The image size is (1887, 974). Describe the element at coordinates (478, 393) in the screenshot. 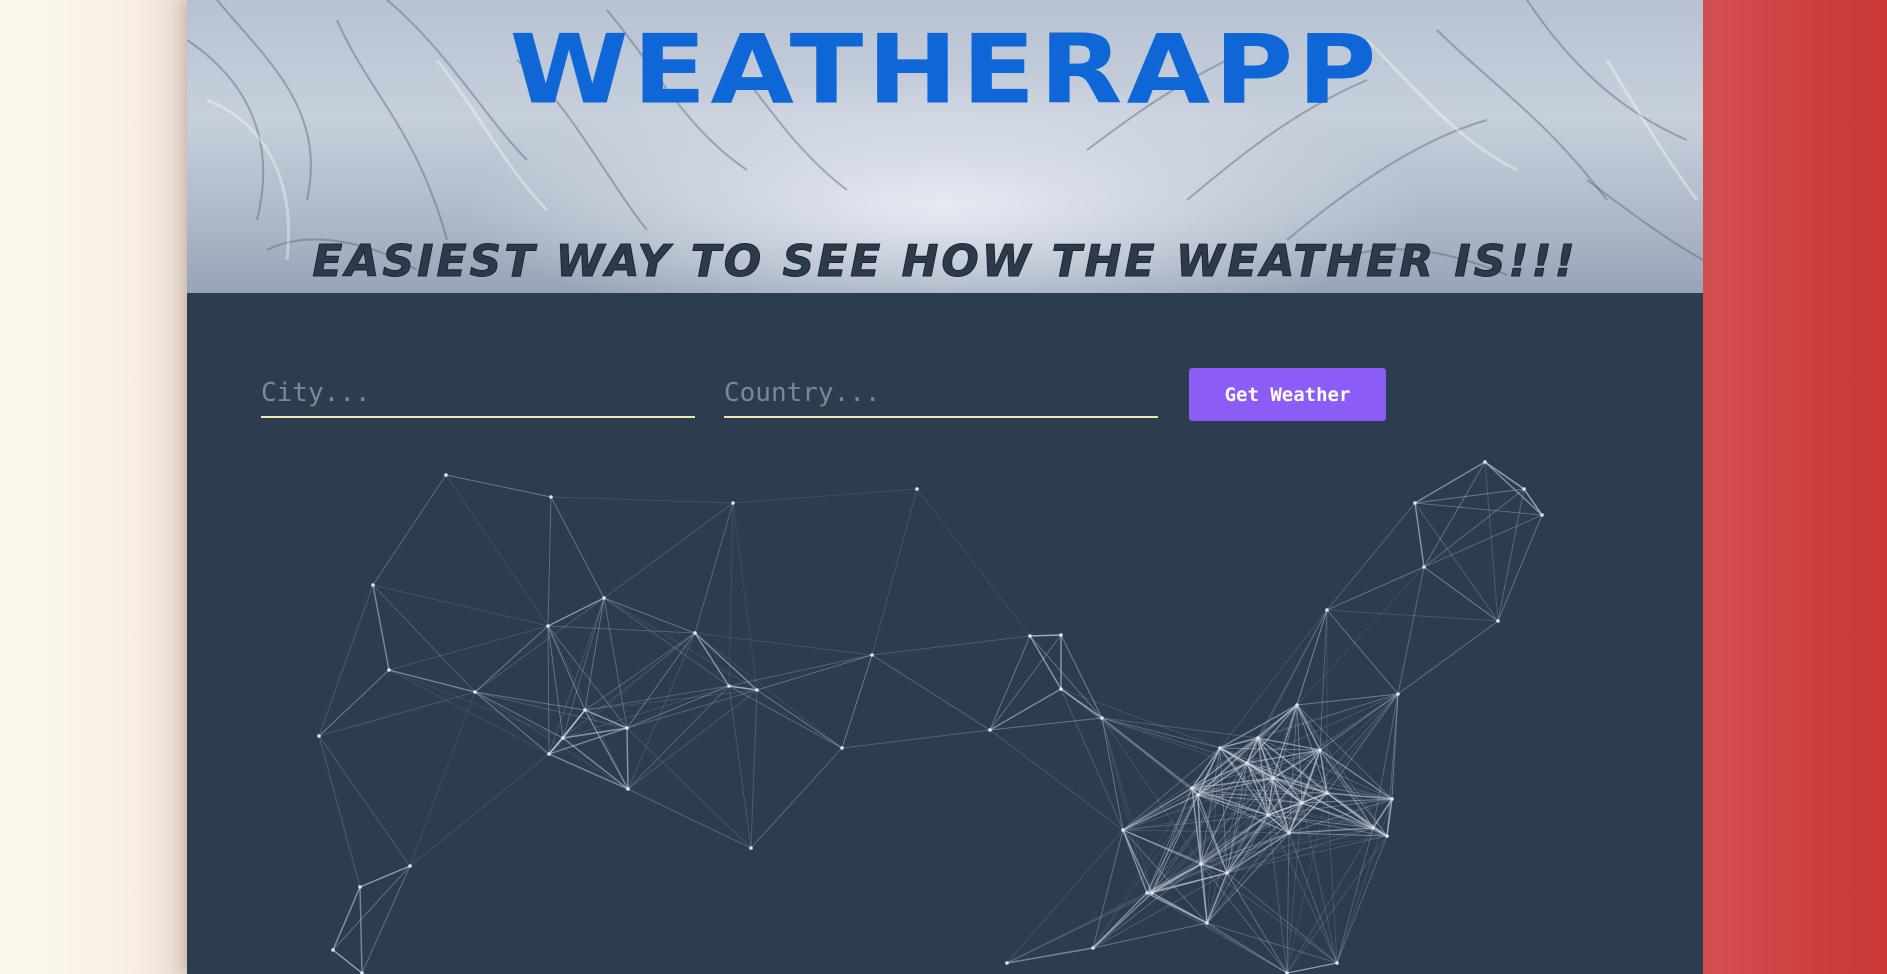

I see `city-input` at that location.